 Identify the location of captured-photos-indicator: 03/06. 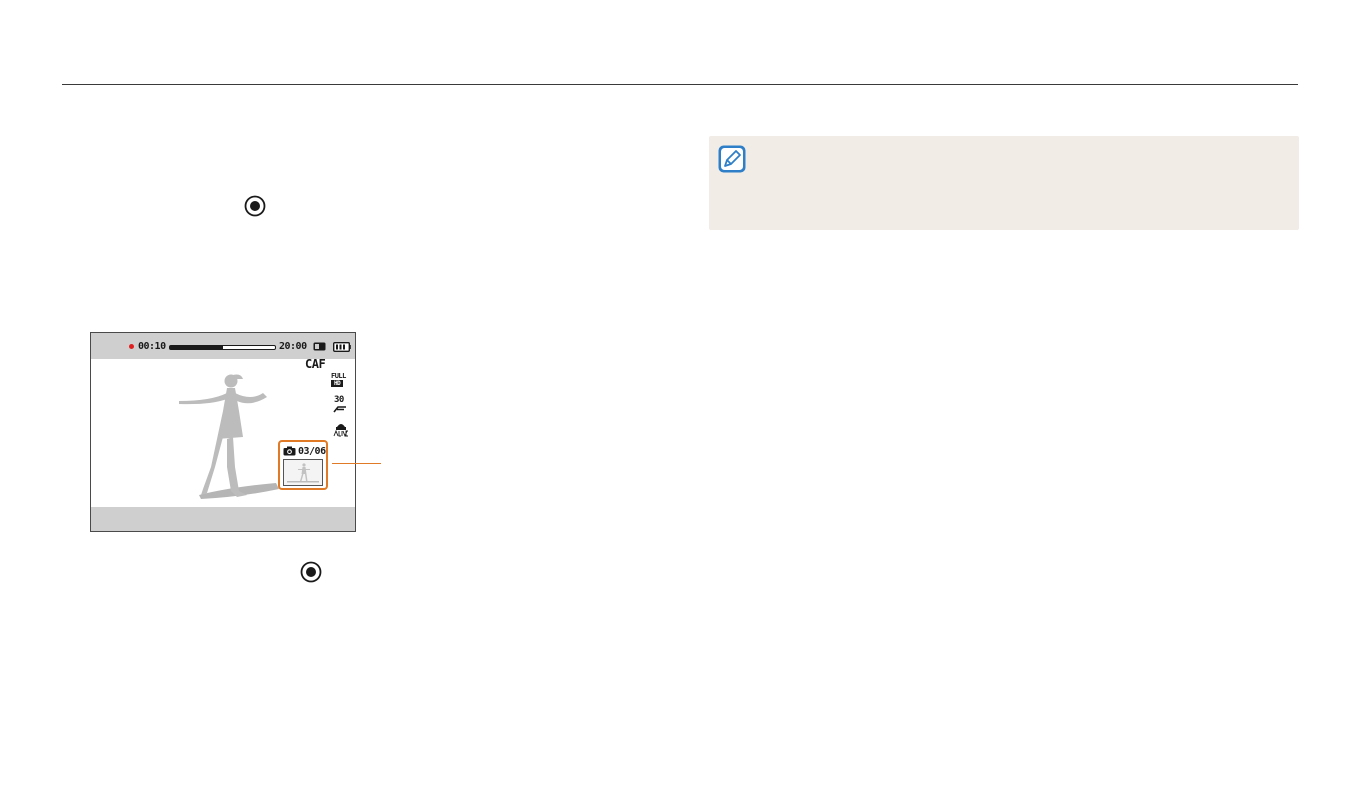
(303, 465).